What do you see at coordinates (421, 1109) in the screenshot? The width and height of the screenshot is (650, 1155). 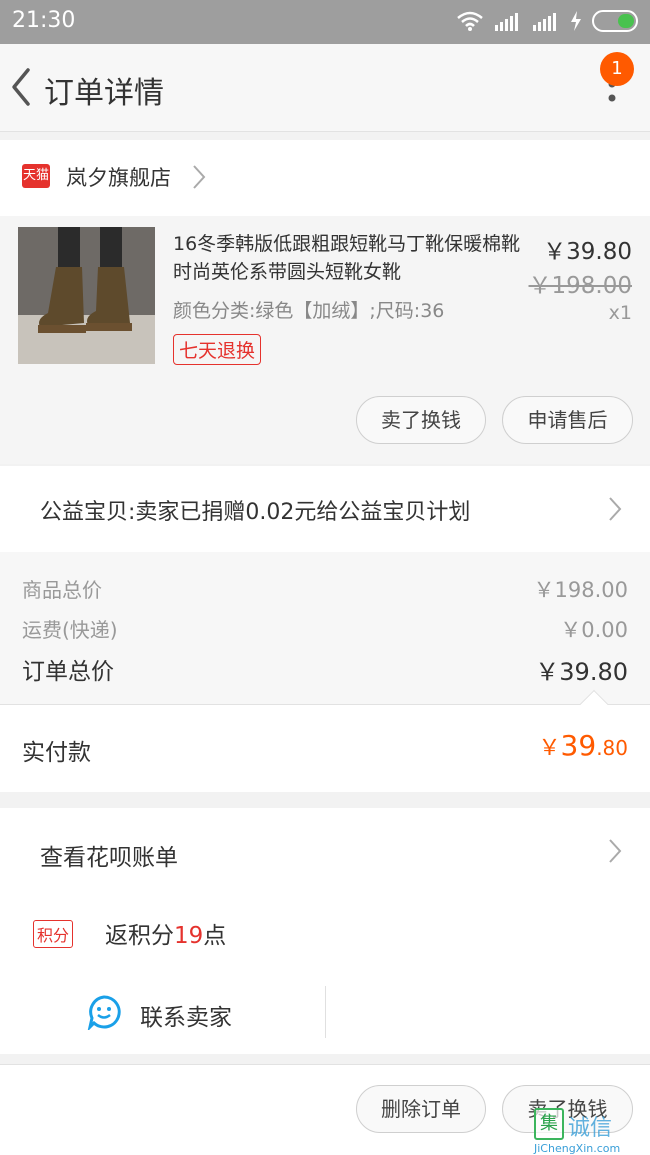 I see `delete-order-button: 删除订单` at bounding box center [421, 1109].